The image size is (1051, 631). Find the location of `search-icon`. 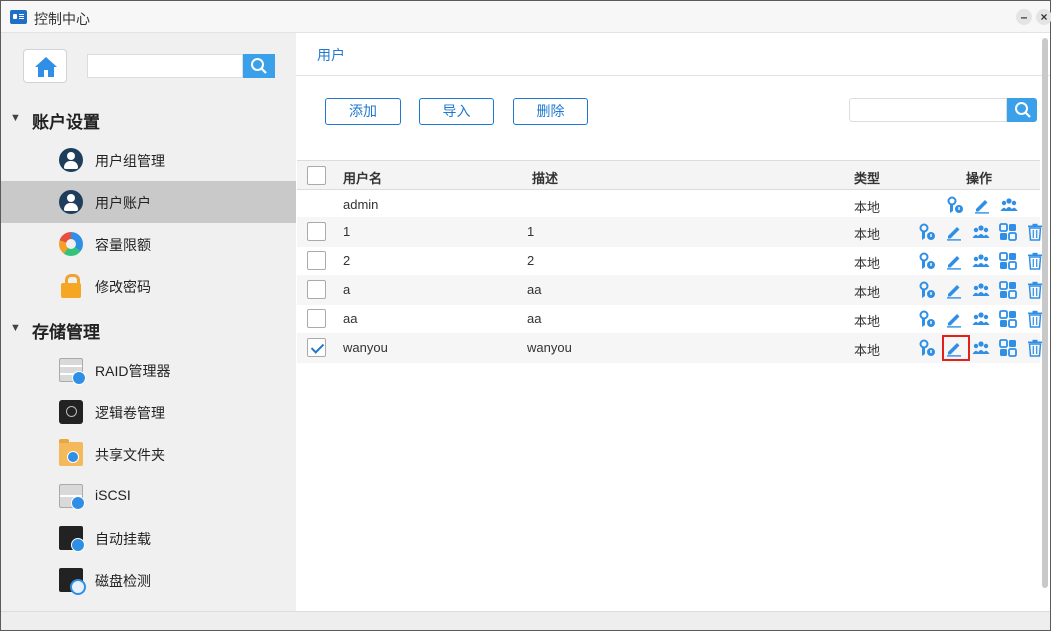

search-icon is located at coordinates (1023, 110).